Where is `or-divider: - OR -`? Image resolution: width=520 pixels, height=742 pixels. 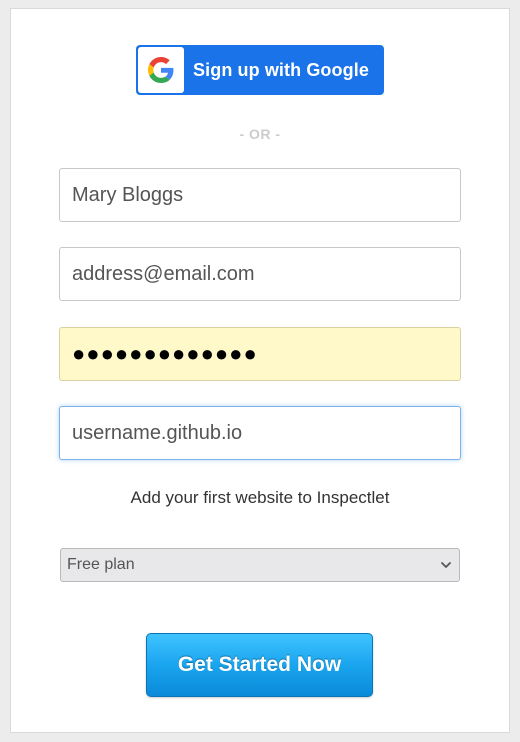 or-divider: - OR - is located at coordinates (260, 134).